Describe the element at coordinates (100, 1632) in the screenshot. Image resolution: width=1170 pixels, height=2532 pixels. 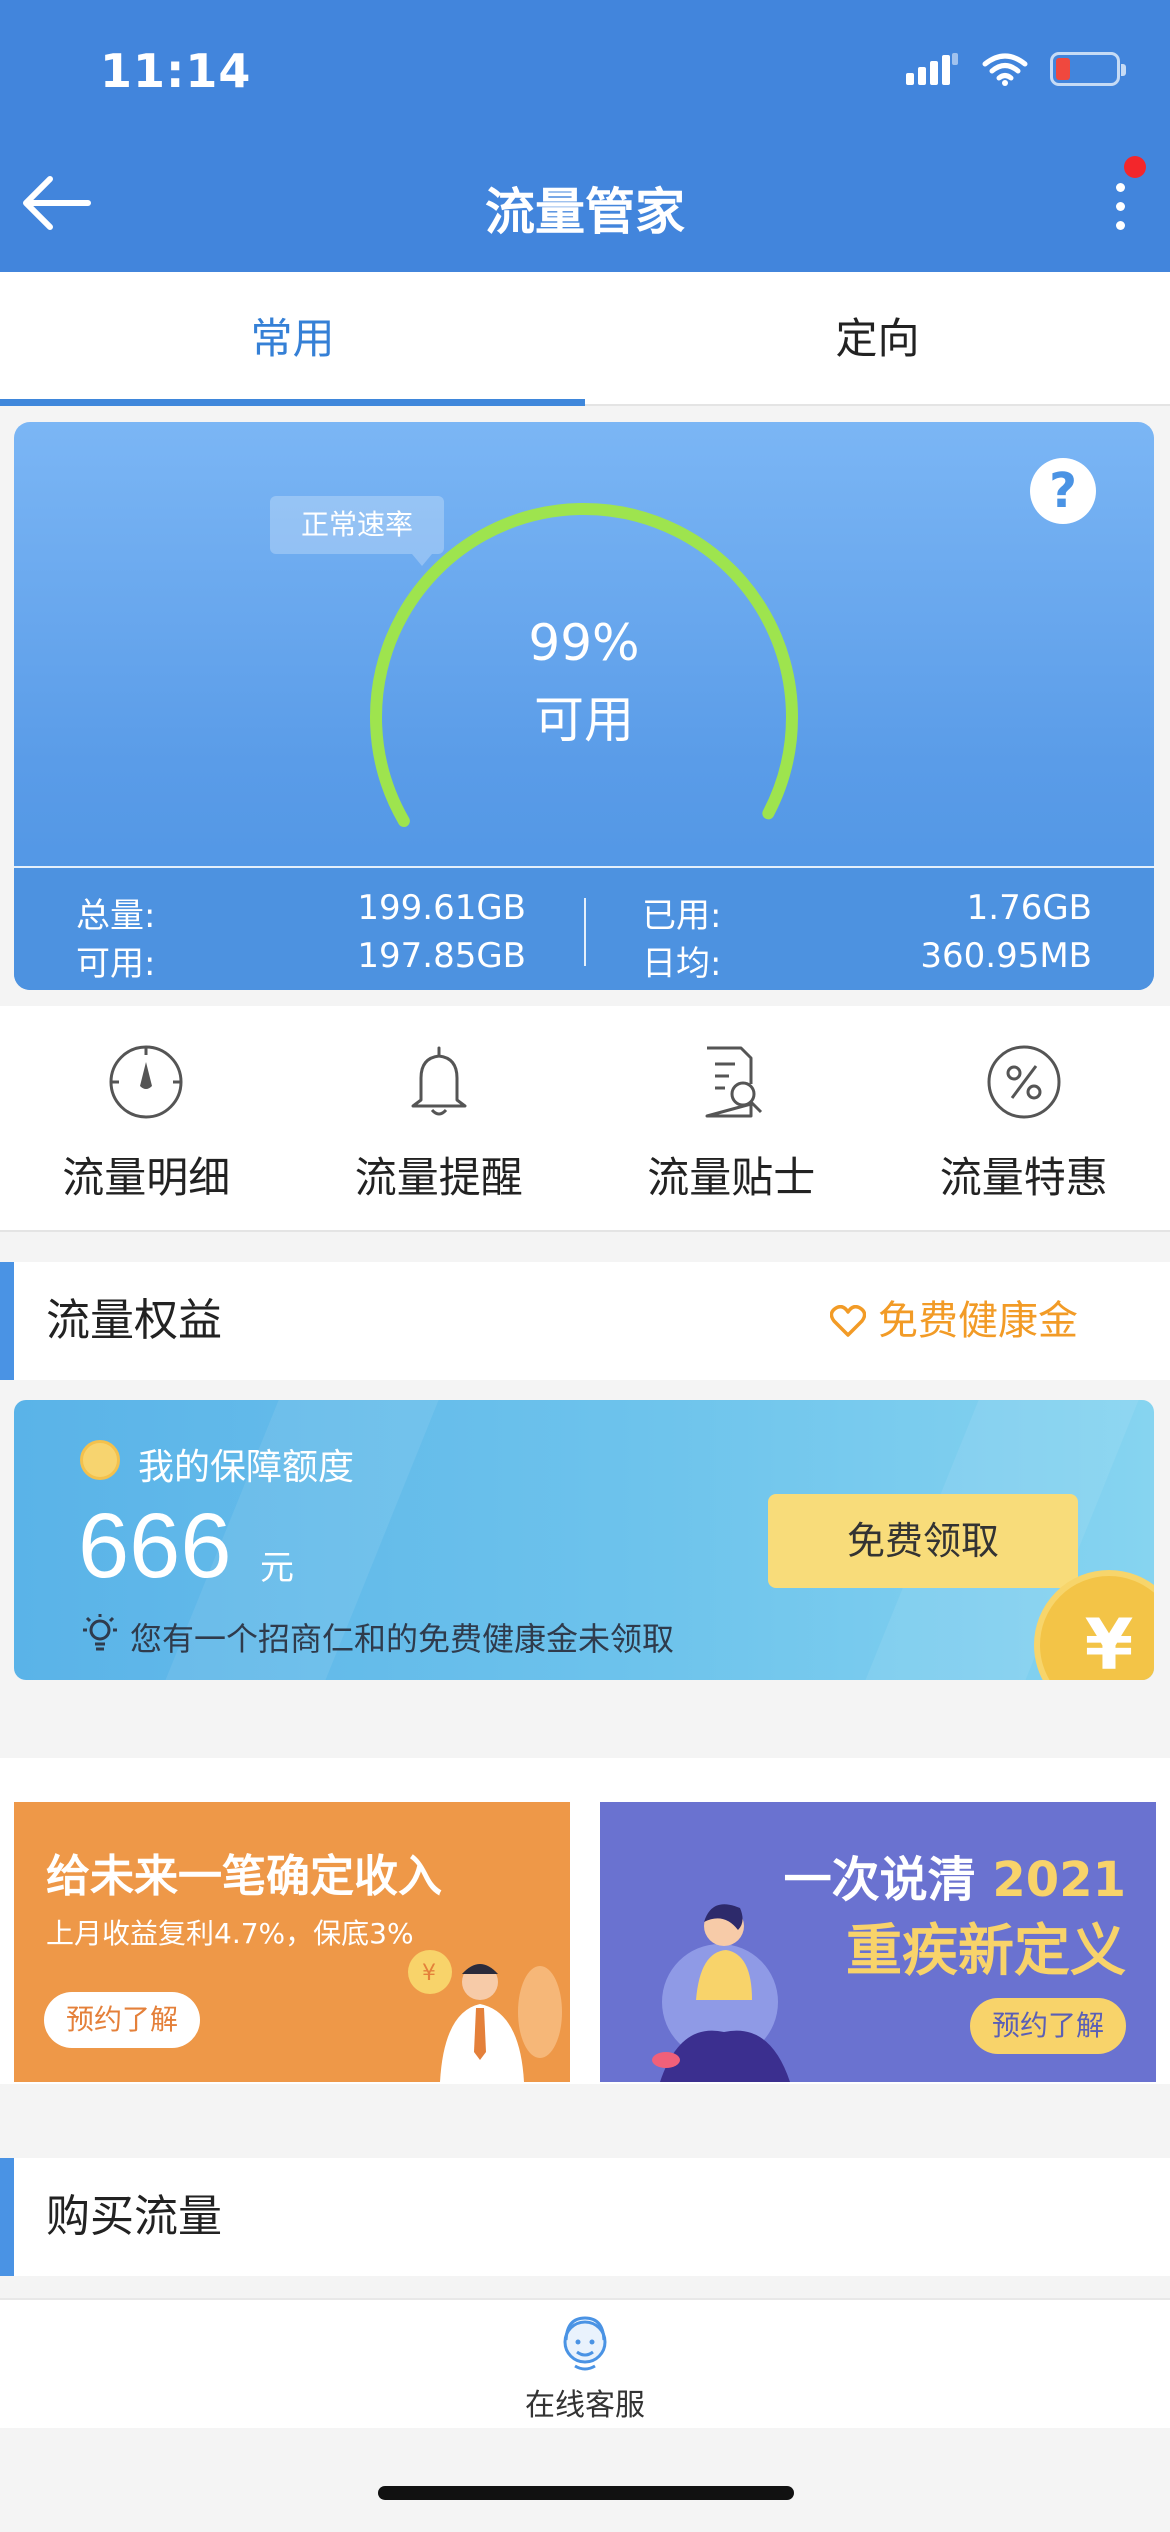
I see `lightbulb-icon` at that location.